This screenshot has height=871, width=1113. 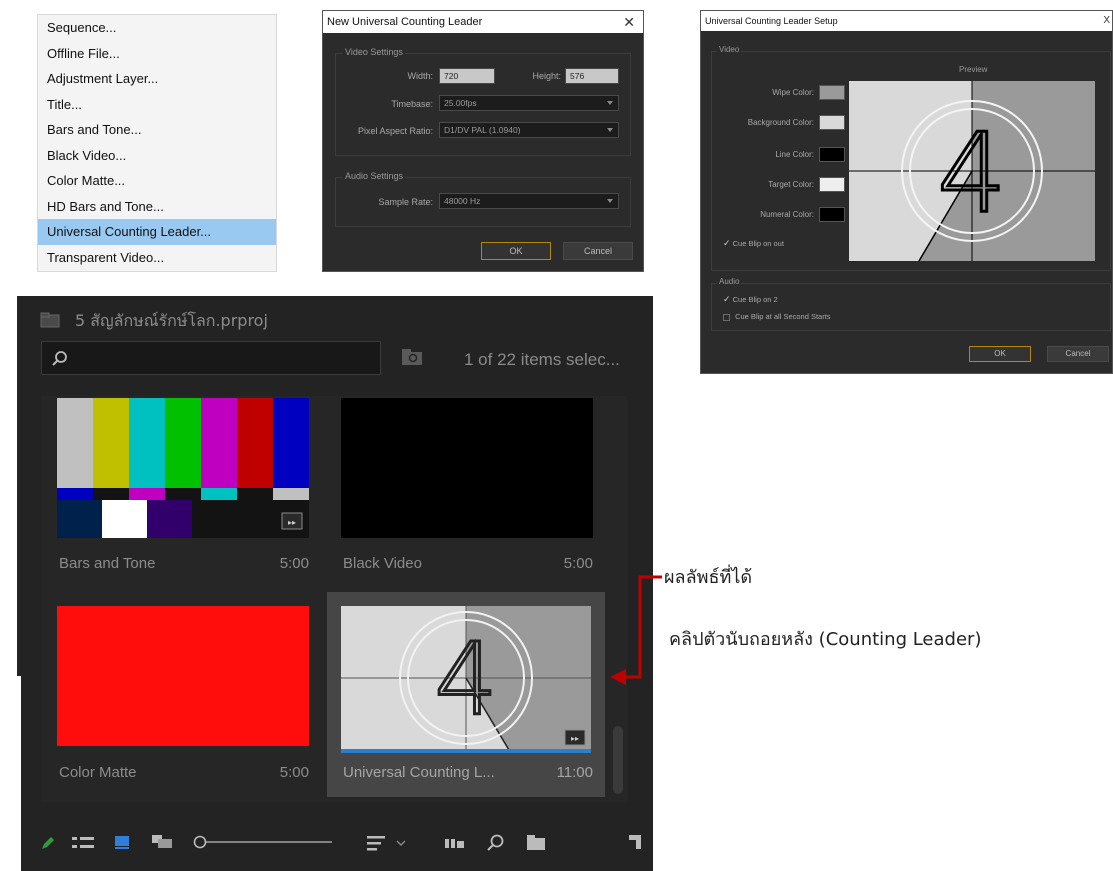 I want to click on checkbox-icon, so click(x=726, y=317).